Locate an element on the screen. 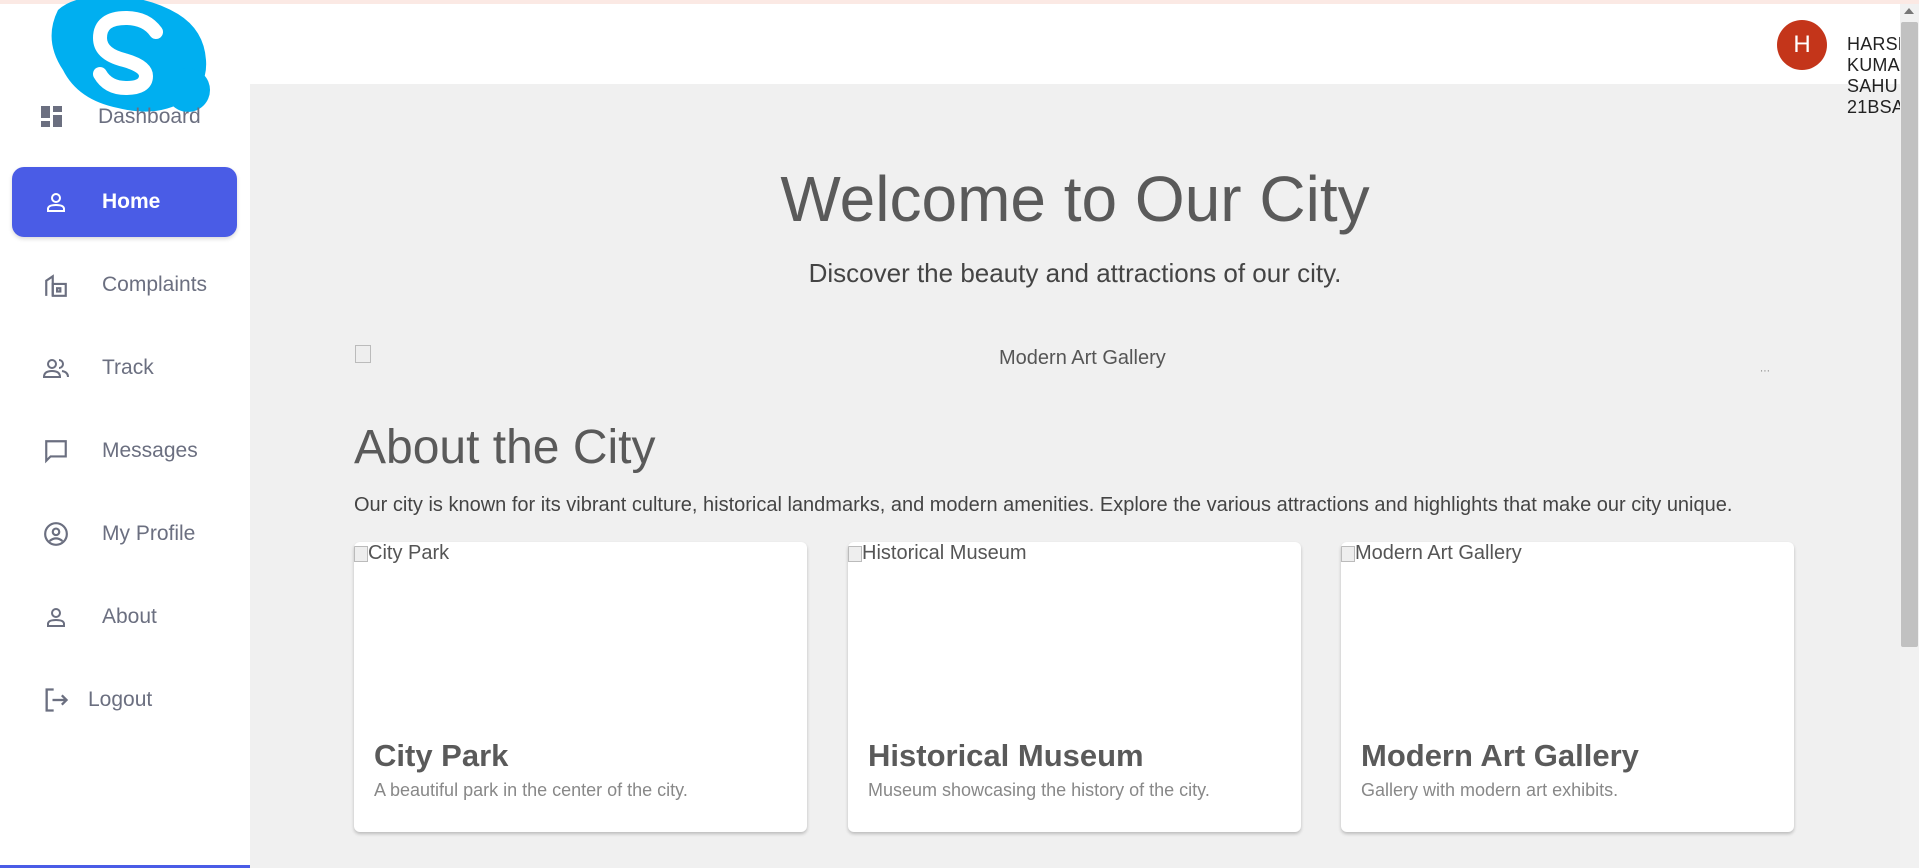 This screenshot has width=1919, height=868. top-header: H HARSH KUMAR SAHU 21BSA10163 is located at coordinates (1084, 60).